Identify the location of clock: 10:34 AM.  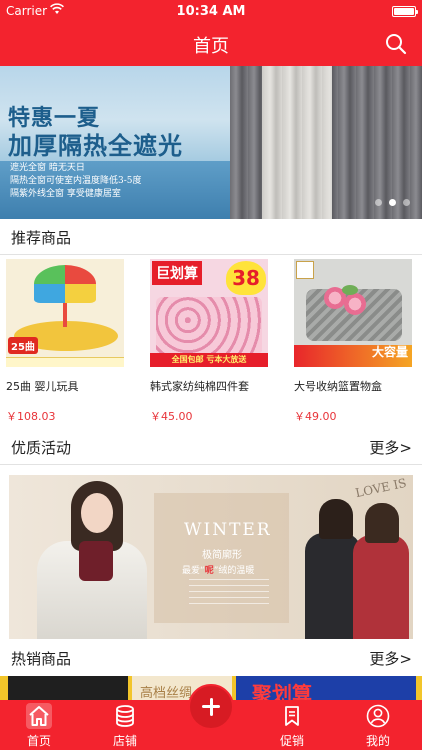
(211, 11).